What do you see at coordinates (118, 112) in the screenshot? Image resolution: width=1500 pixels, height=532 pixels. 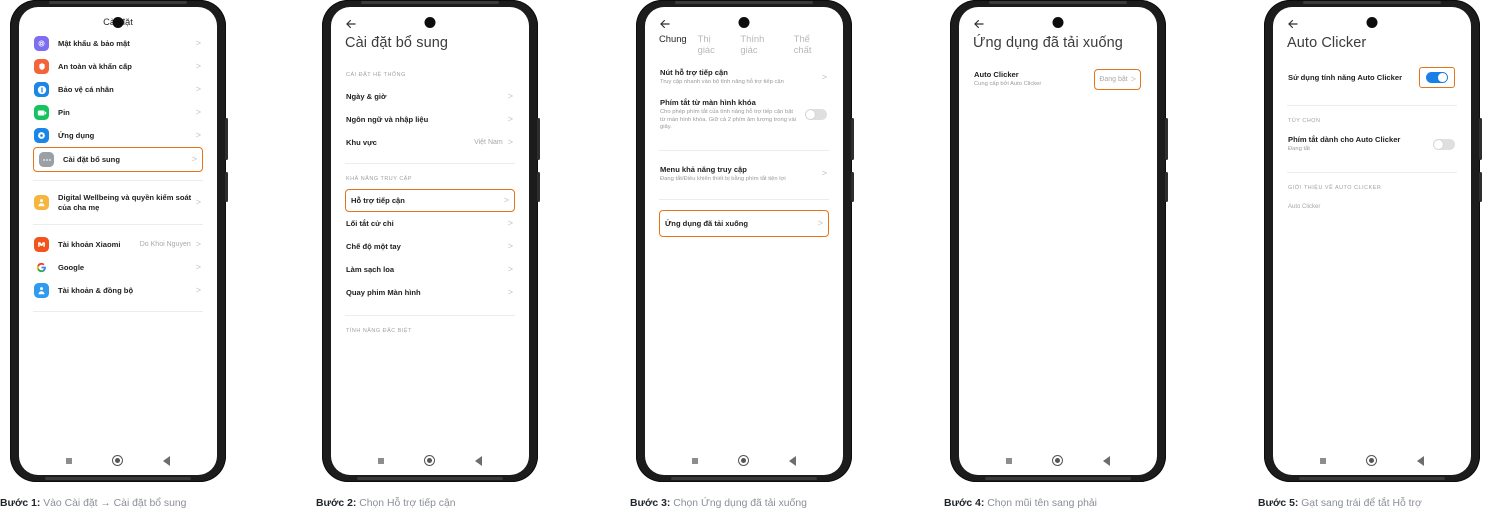 I see `settings-row-battery: Pin >` at bounding box center [118, 112].